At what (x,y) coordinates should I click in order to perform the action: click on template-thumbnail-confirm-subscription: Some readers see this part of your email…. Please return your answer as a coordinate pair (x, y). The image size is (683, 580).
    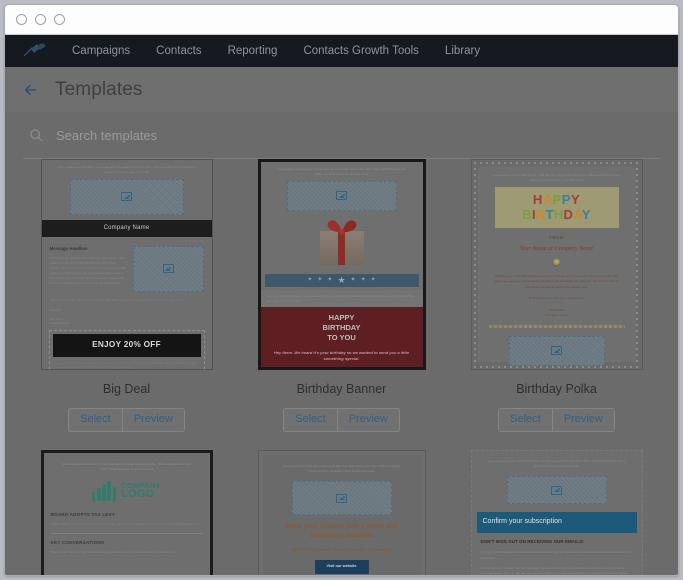
    Looking at the image, I should click on (556, 513).